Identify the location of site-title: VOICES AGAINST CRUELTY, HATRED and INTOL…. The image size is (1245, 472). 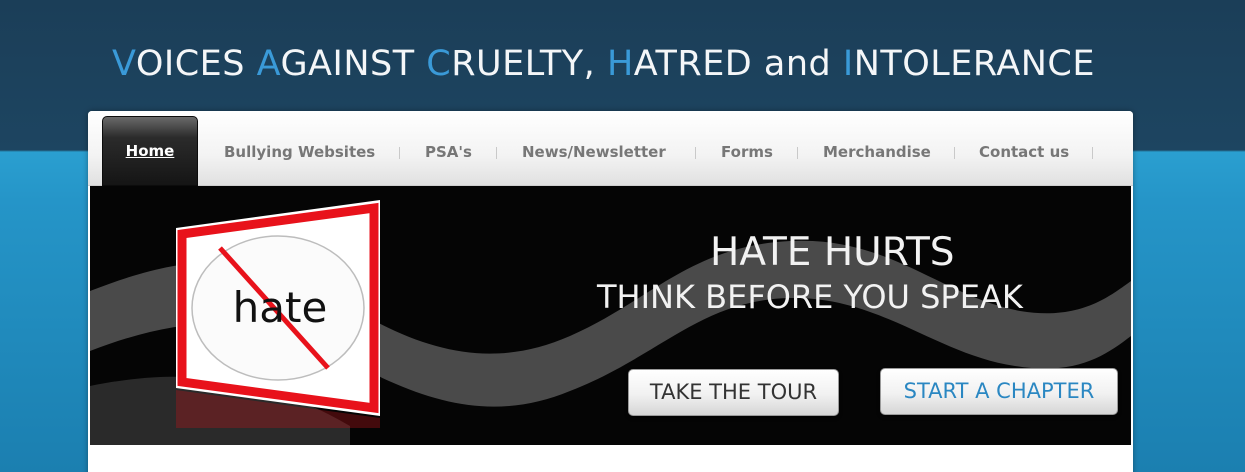
(603, 64).